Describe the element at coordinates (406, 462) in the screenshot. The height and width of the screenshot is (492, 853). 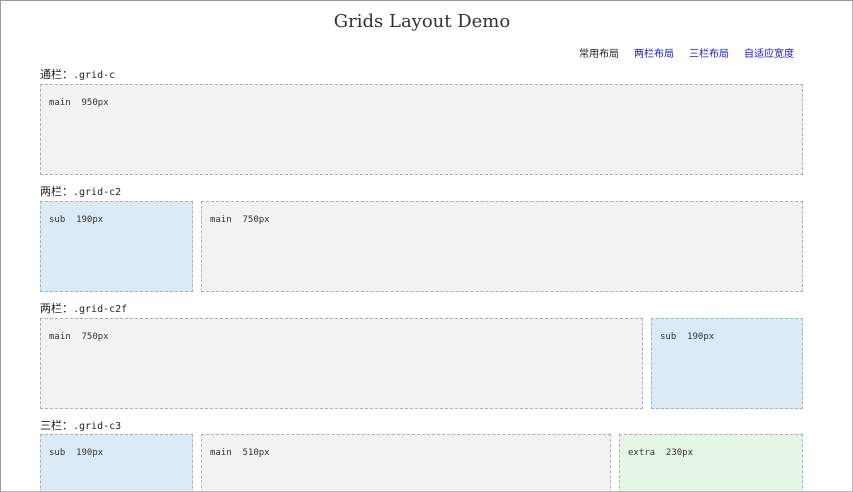
I see `grid-c3-main-block: main 510px` at that location.